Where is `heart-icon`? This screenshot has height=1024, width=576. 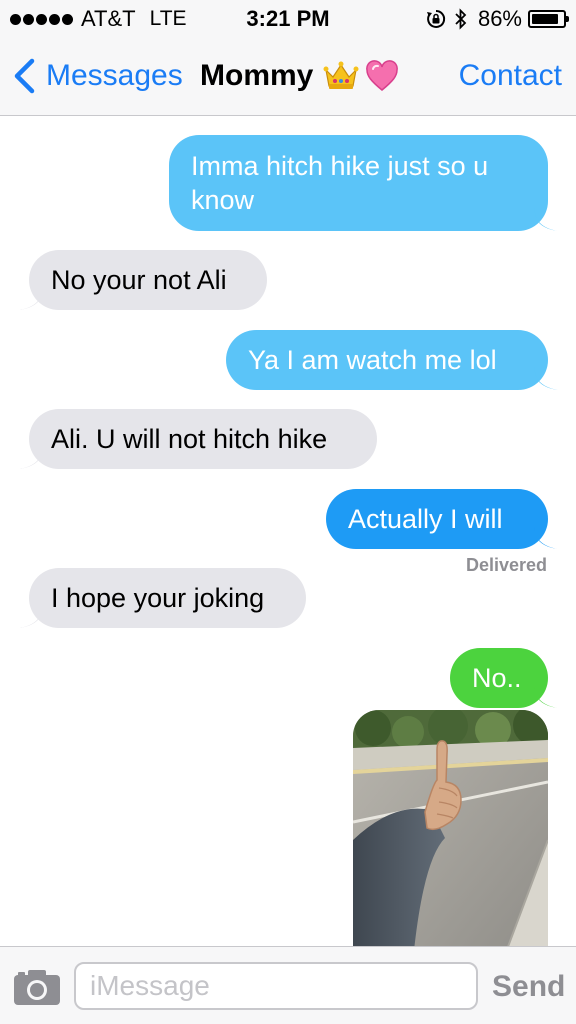
heart-icon is located at coordinates (382, 75).